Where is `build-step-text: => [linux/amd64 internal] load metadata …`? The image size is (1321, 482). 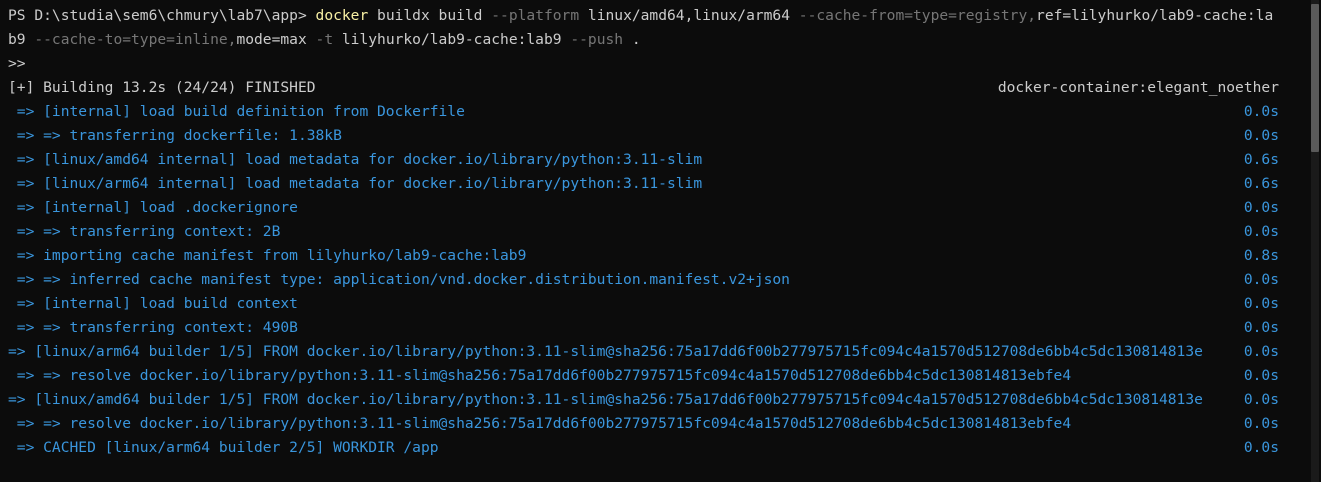 build-step-text: => [linux/amd64 internal] load metadata … is located at coordinates (355, 159).